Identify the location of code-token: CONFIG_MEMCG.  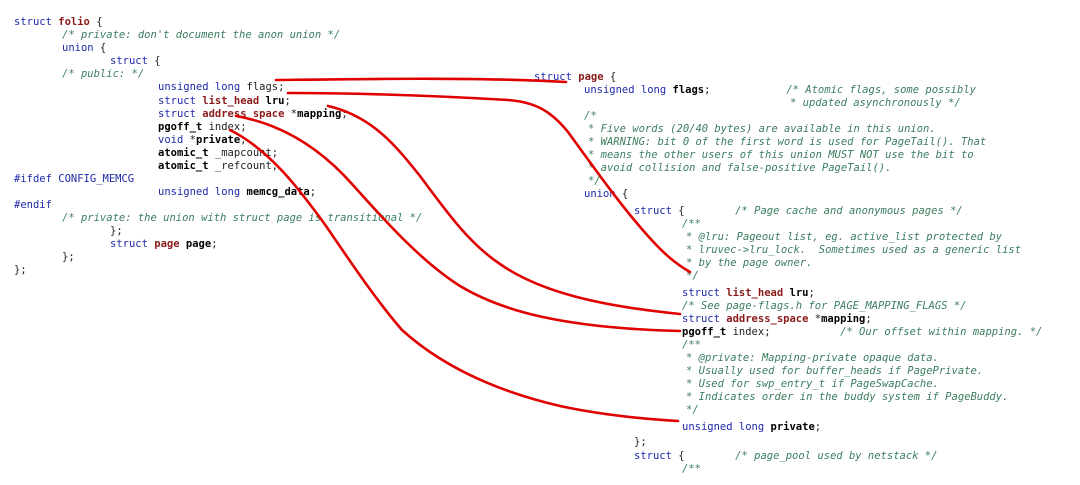
(96, 179).